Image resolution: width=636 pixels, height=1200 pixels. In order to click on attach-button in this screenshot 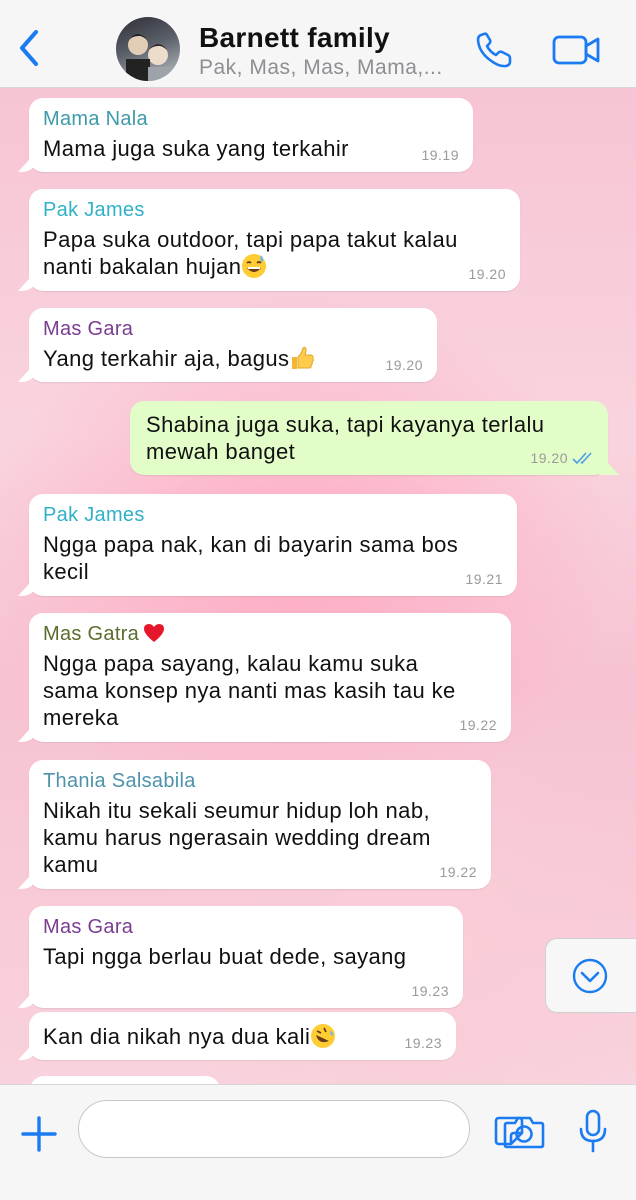, I will do `click(39, 1134)`.